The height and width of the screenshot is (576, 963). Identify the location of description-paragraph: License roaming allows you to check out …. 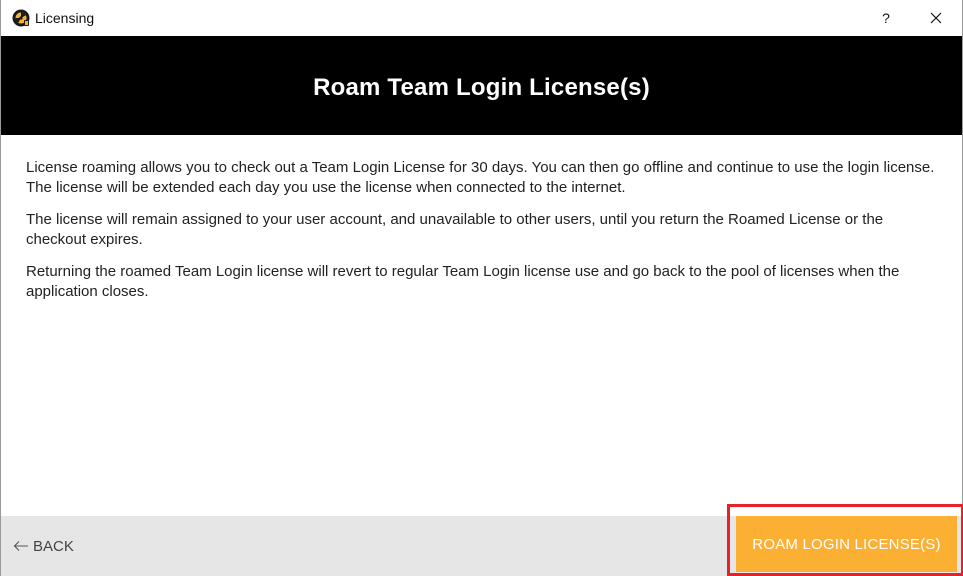
(480, 177).